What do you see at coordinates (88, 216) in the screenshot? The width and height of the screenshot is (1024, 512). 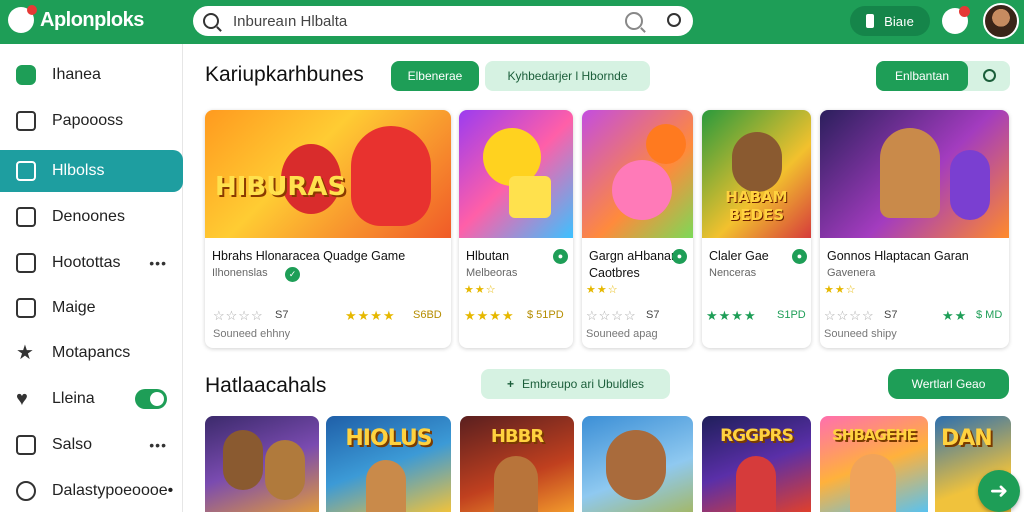 I see `sidebar-item-label: Denoones` at bounding box center [88, 216].